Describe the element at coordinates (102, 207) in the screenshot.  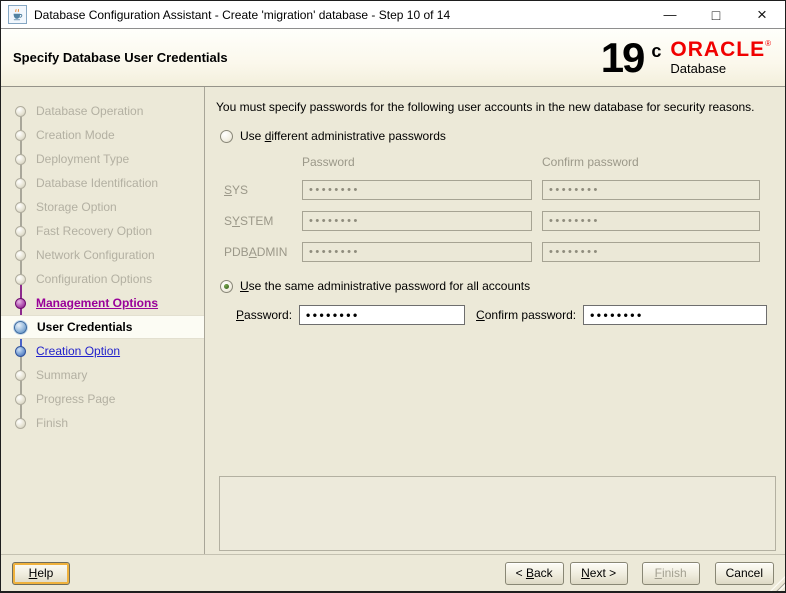
I see `sidebar-step-storage-option: Storage Option` at that location.